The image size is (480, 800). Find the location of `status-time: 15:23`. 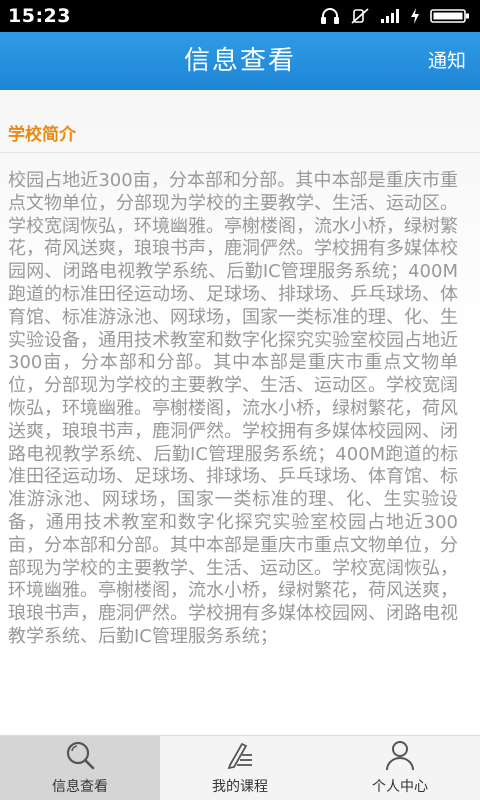

status-time: 15:23 is located at coordinates (39, 16).